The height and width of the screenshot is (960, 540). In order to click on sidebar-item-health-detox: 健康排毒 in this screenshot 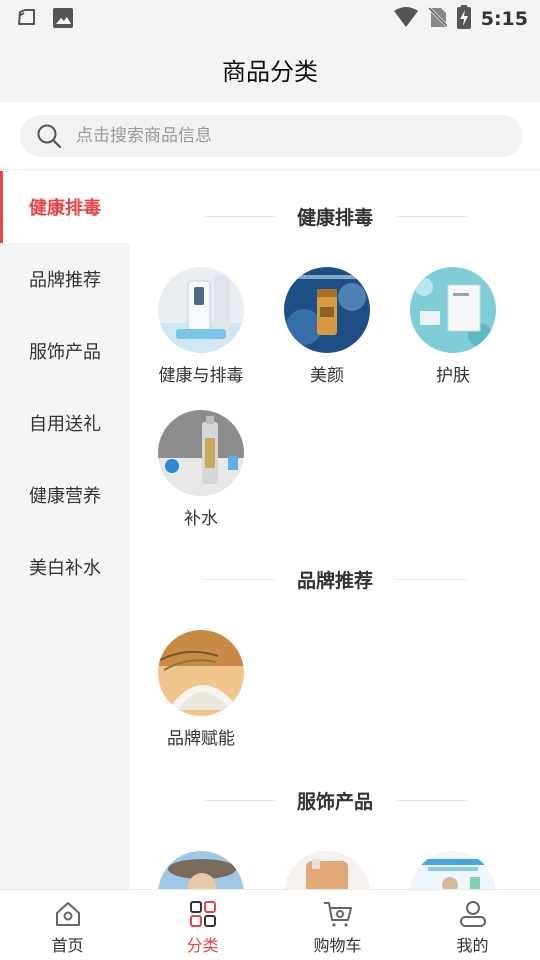, I will do `click(65, 207)`.